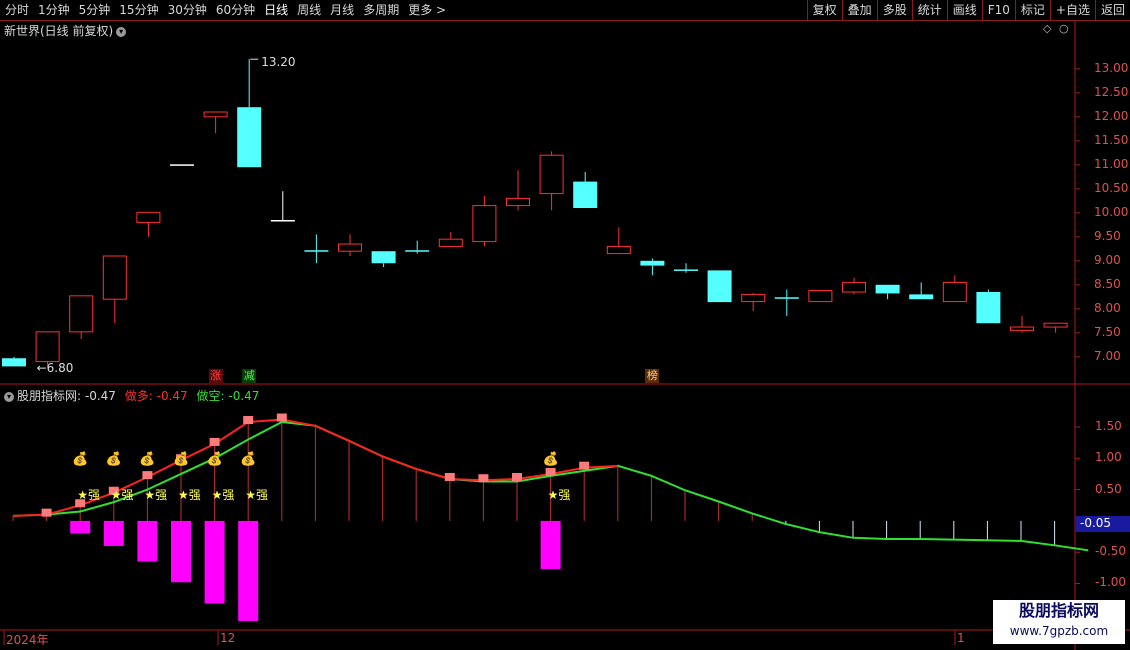 This screenshot has width=1130, height=650. Describe the element at coordinates (59, 31) in the screenshot. I see `stock-title: 新世界(日线 前复权)` at that location.